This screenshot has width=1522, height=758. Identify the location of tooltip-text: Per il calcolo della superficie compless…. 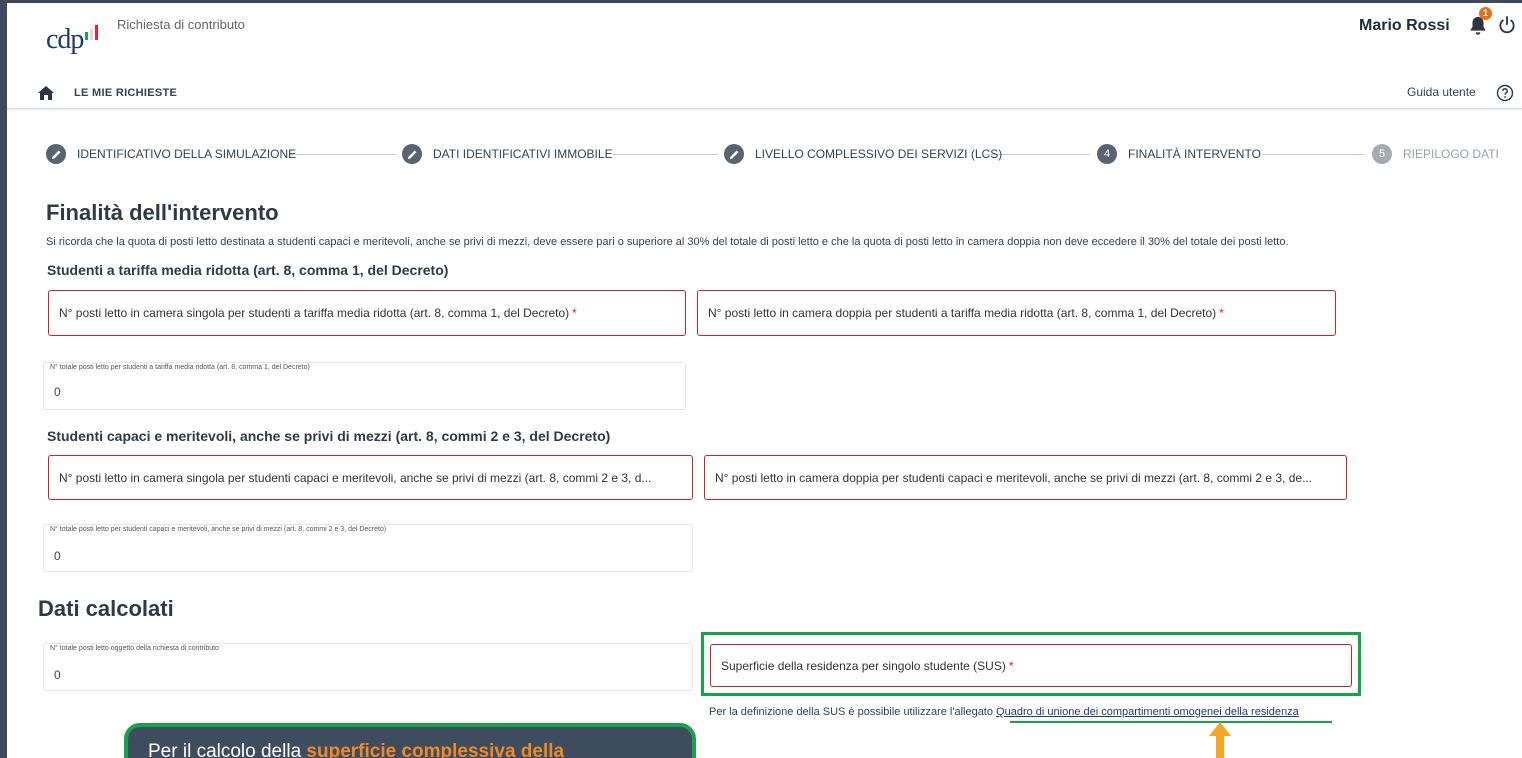
(356, 749).